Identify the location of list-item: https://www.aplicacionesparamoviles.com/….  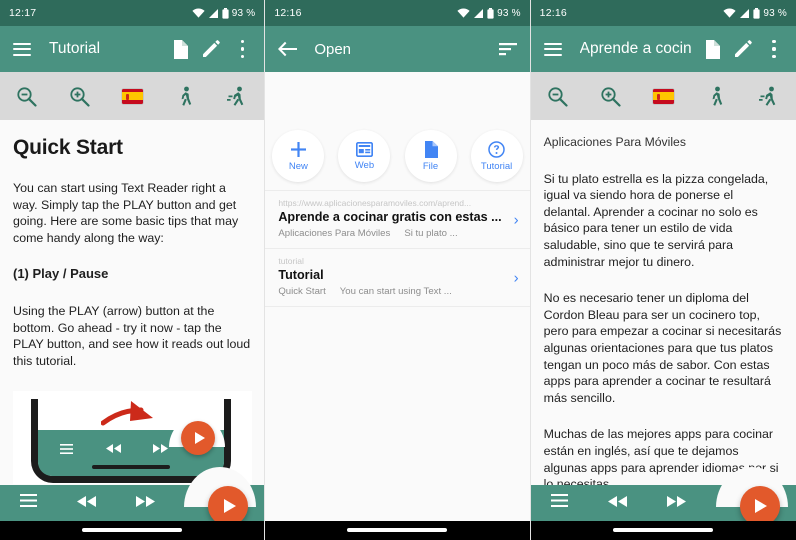
(397, 219).